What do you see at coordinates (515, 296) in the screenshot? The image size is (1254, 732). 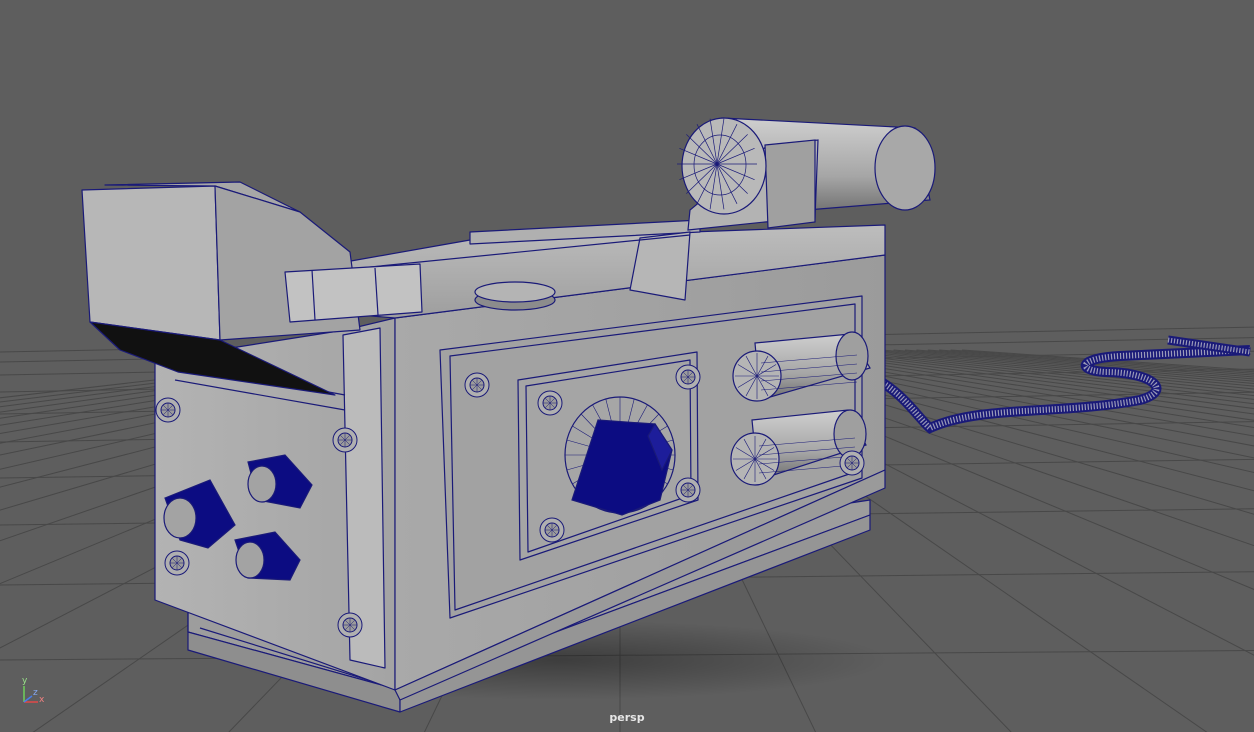 I see `top-round-cap` at bounding box center [515, 296].